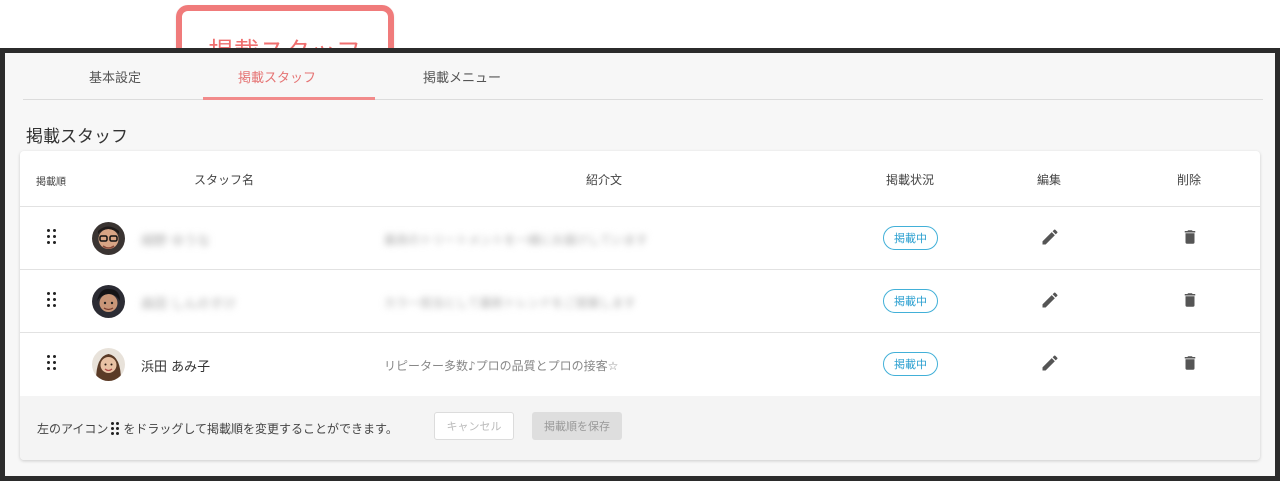  Describe the element at coordinates (910, 180) in the screenshot. I see `header-status: 掲載状況` at that location.